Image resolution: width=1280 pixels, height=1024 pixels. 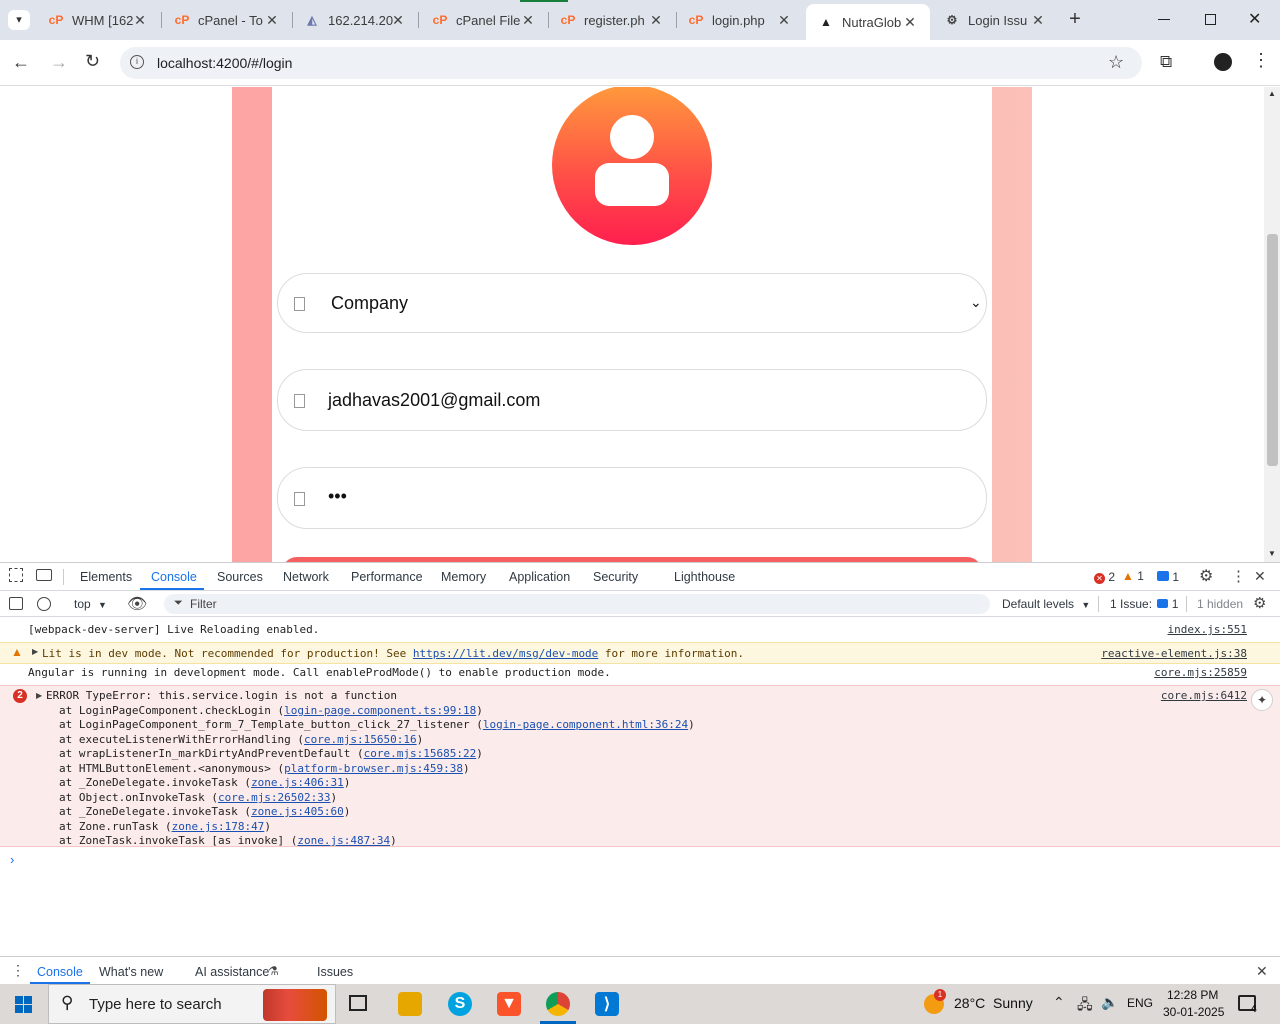 What do you see at coordinates (21, 62) in the screenshot?
I see `back-arrow-icon: ←` at bounding box center [21, 62].